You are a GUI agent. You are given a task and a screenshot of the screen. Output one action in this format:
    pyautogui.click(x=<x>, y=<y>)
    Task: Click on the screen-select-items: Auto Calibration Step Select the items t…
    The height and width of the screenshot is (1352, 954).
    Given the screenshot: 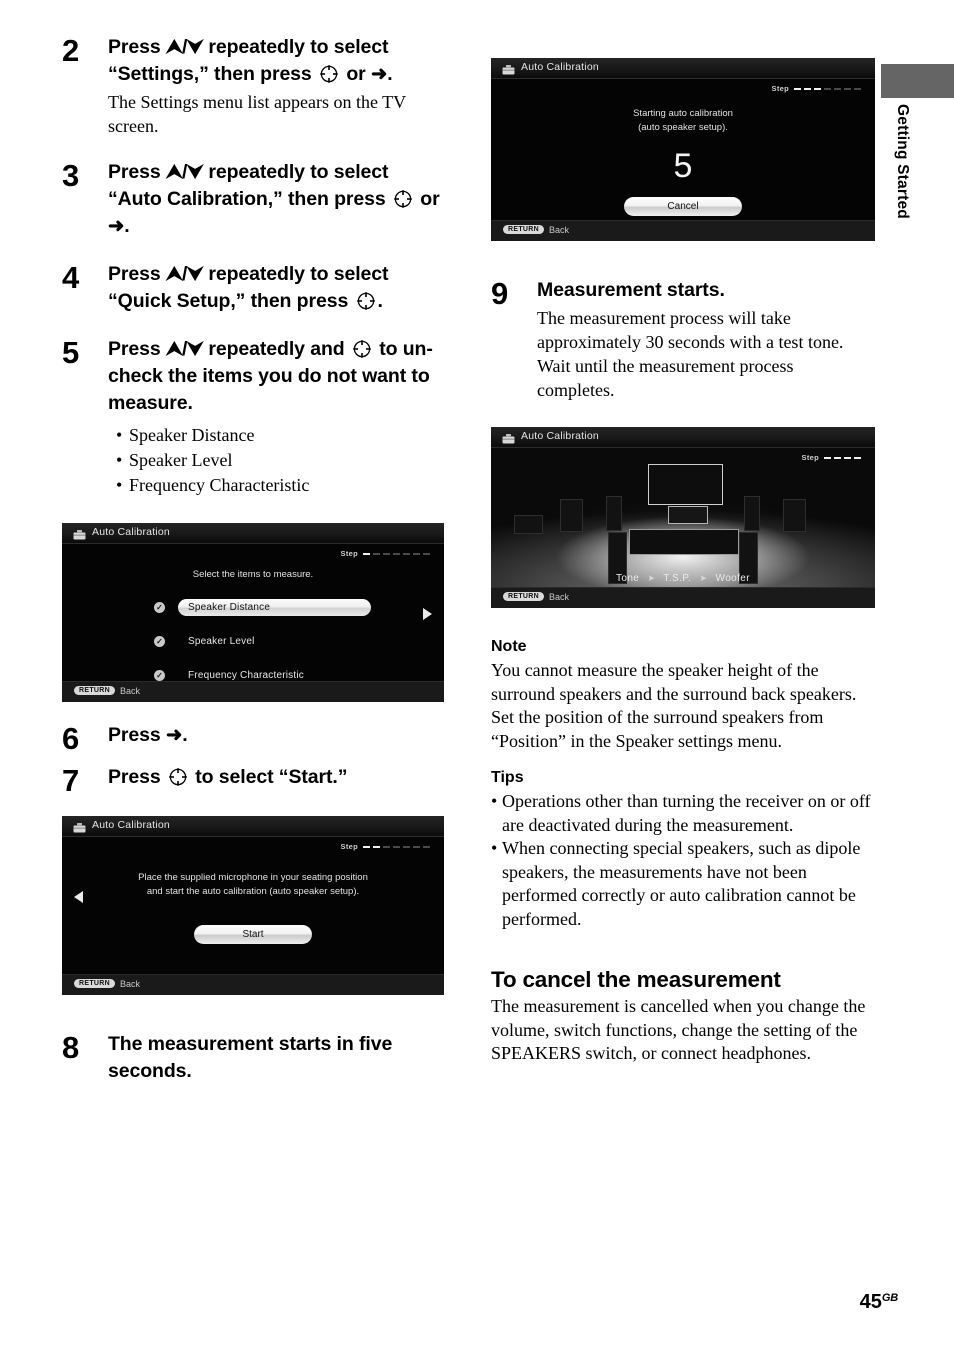 What is the action you would take?
    pyautogui.click(x=253, y=612)
    